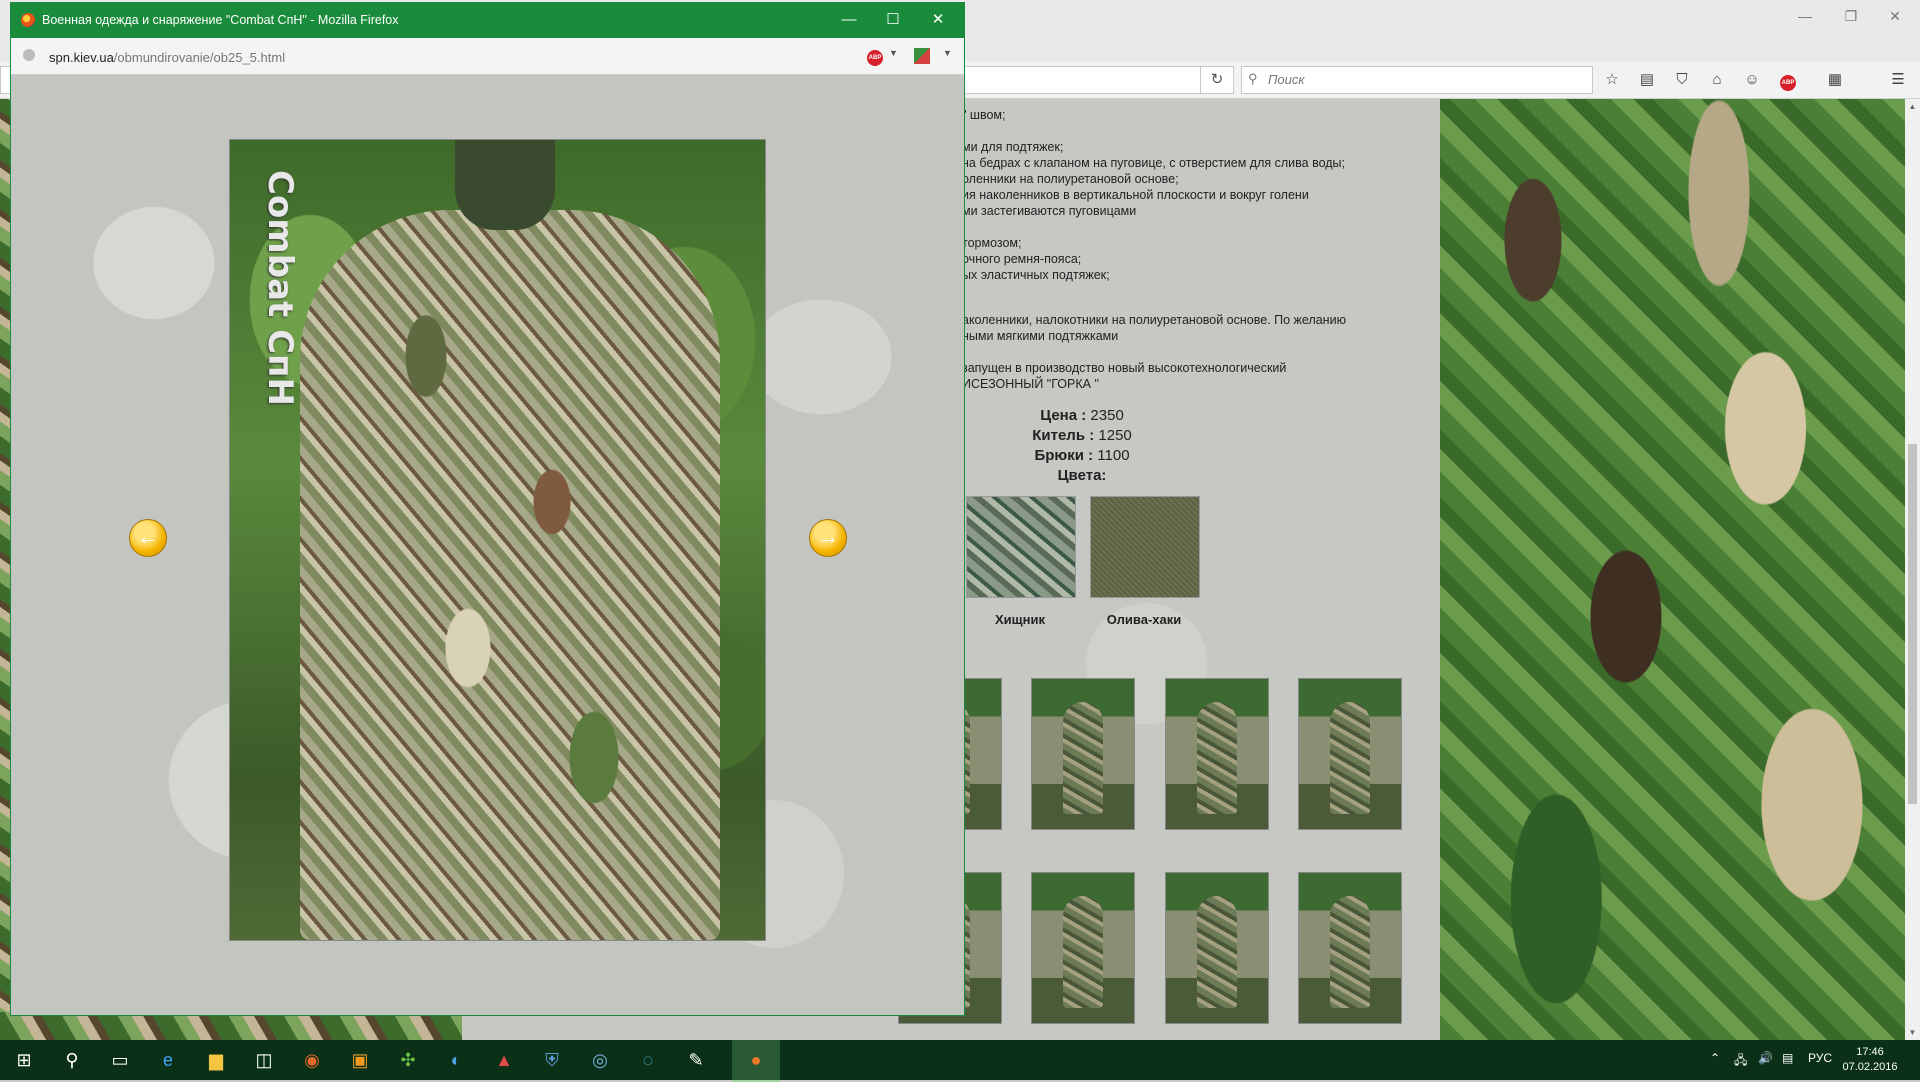  Describe the element at coordinates (312, 1060) in the screenshot. I see `app-icon: ◉` at that location.